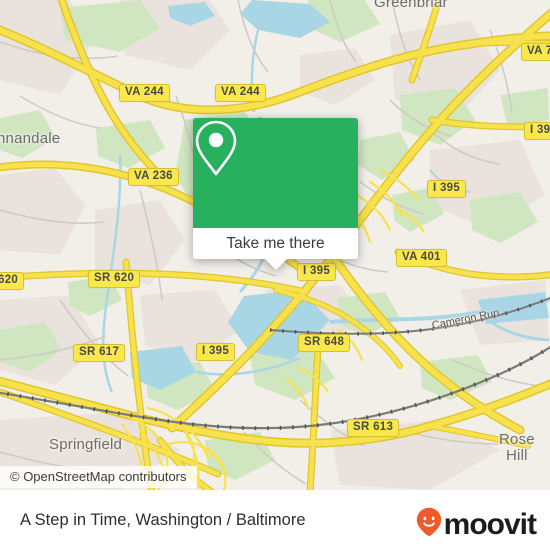 Image resolution: width=550 pixels, height=550 pixels. I want to click on shield-va-244-west: VA 244, so click(144, 93).